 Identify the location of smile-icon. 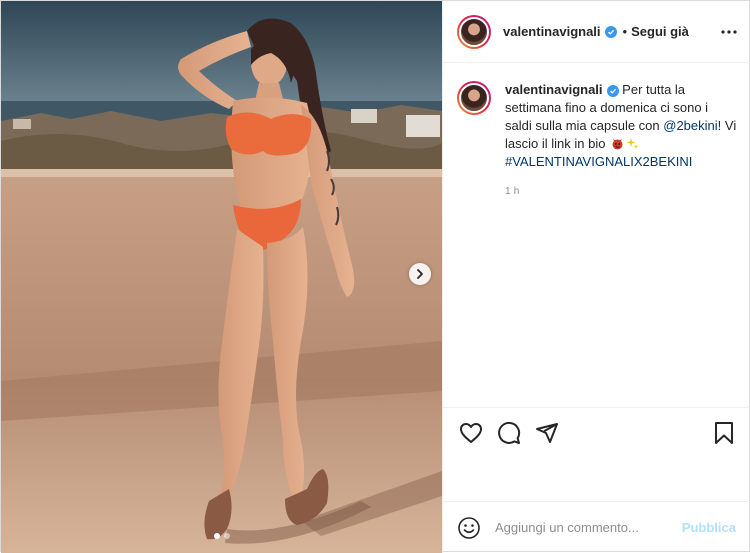
(469, 528).